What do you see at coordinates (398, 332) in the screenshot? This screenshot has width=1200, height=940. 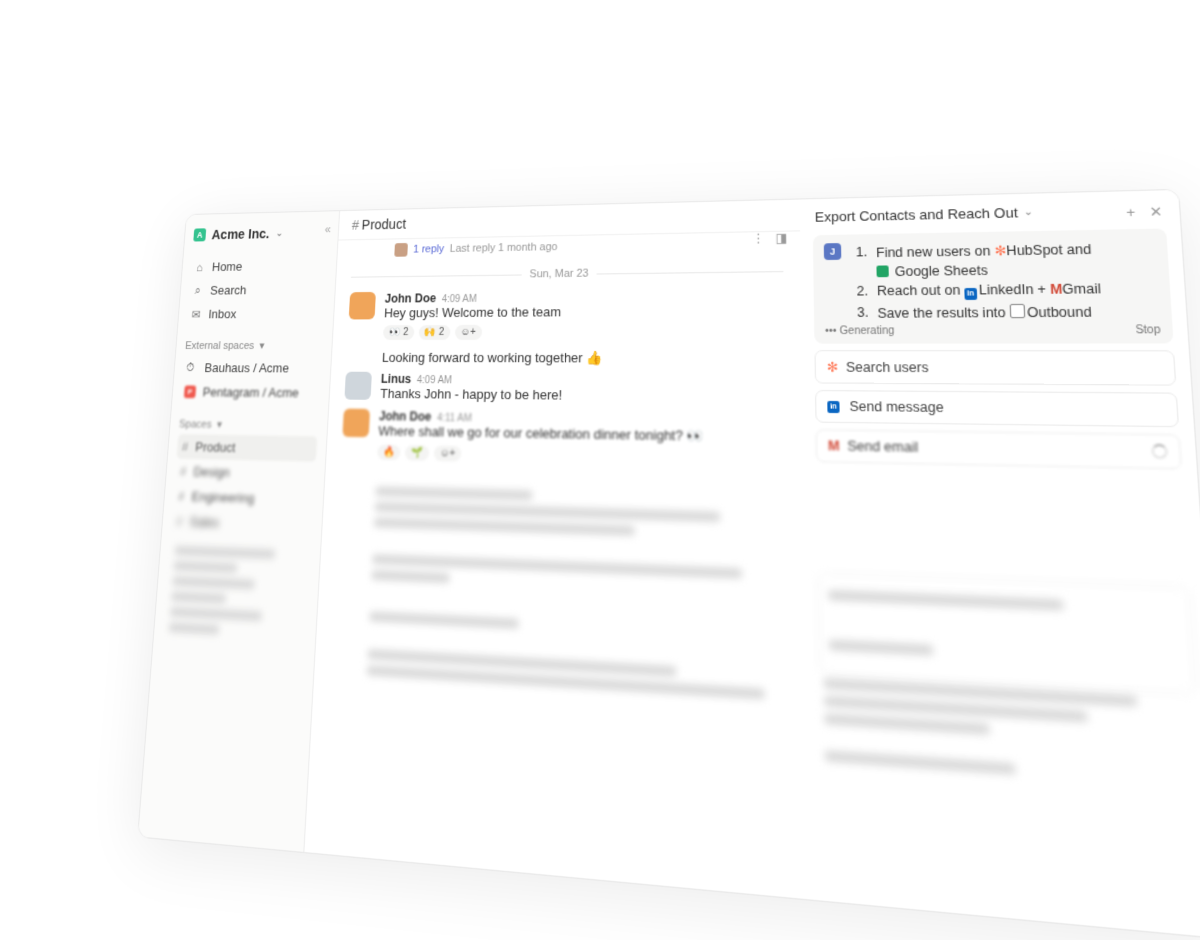 I see `reaction-pill: 👀 2` at bounding box center [398, 332].